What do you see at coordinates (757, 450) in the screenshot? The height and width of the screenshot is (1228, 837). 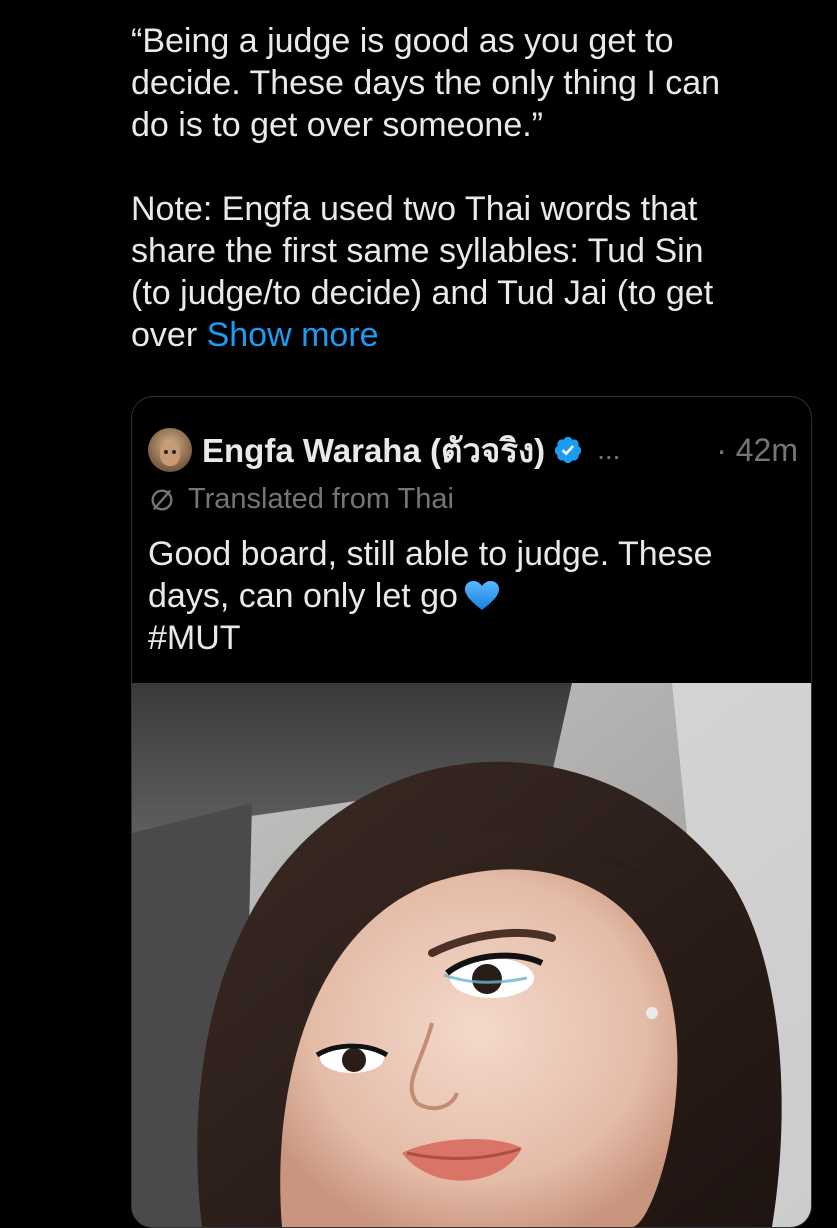 I see `timestamp: · 42m` at bounding box center [757, 450].